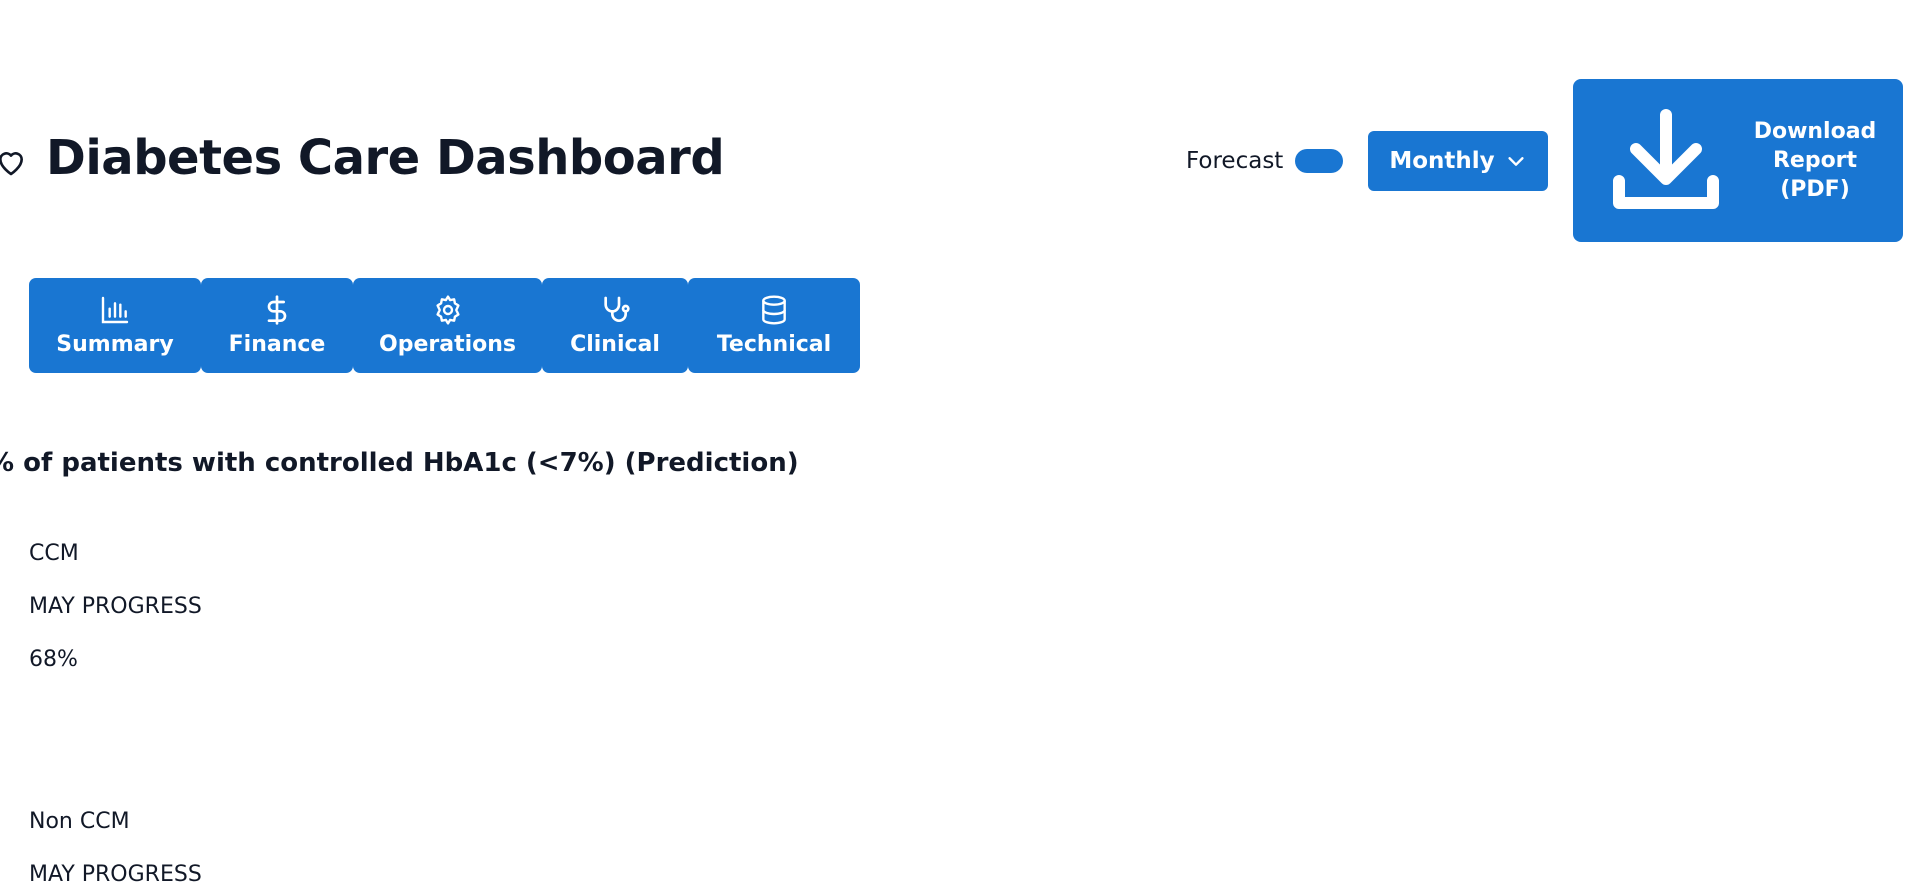  I want to click on gear-icon, so click(447, 310).